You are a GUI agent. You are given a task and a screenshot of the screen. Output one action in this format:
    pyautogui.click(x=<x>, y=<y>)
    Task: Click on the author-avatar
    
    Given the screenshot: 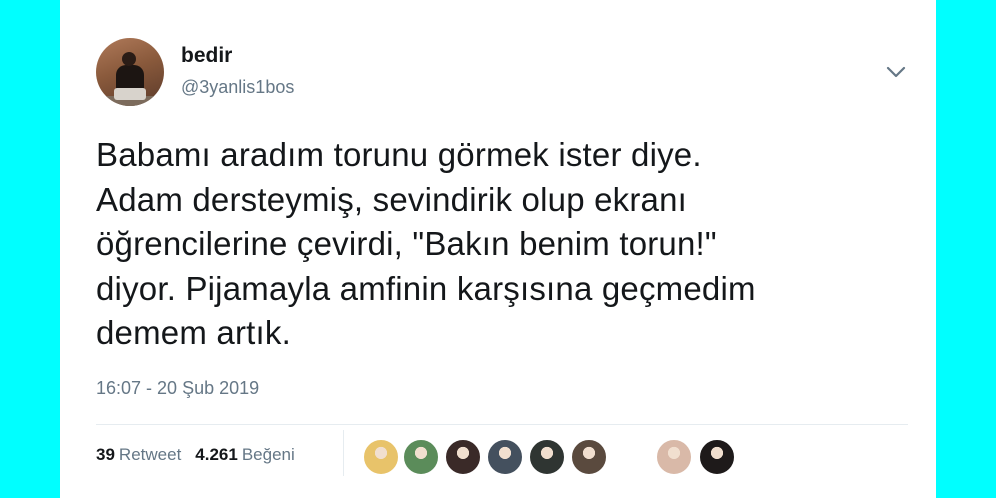 What is the action you would take?
    pyautogui.click(x=130, y=72)
    